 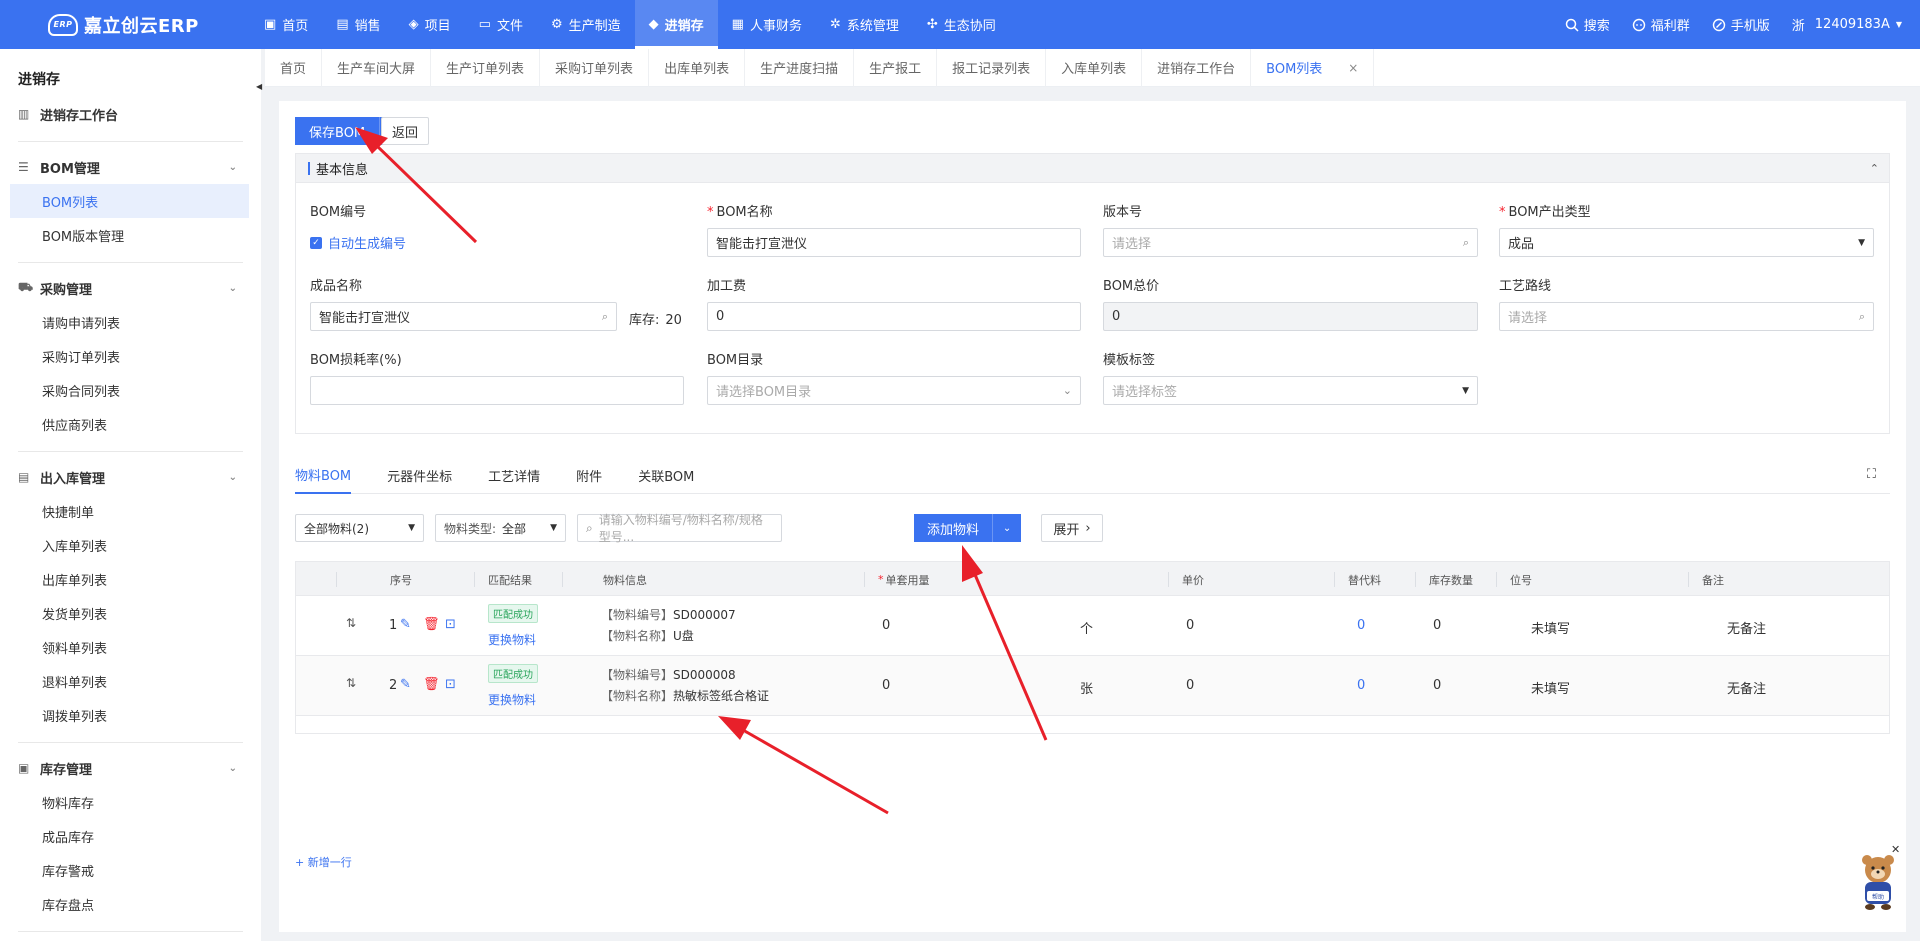 What do you see at coordinates (130, 477) in the screenshot?
I see `sidebar-group-stock-io: ▤ 出入库管理 ⌄` at bounding box center [130, 477].